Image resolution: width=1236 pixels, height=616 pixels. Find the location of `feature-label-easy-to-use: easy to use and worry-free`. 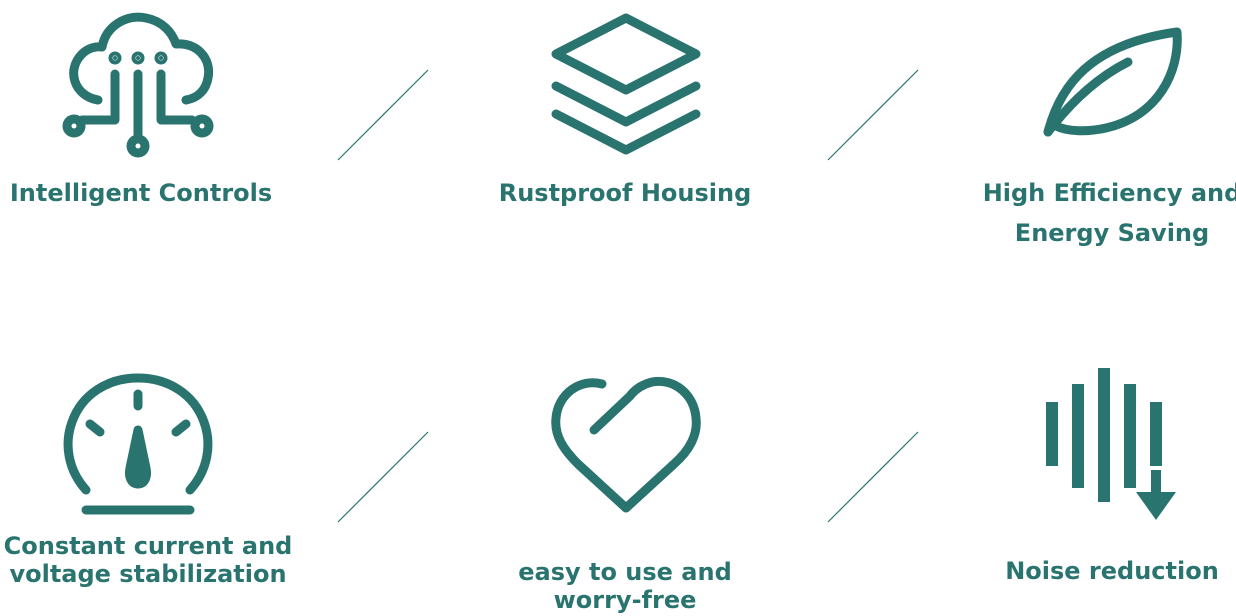

feature-label-easy-to-use: easy to use and worry-free is located at coordinates (625, 586).